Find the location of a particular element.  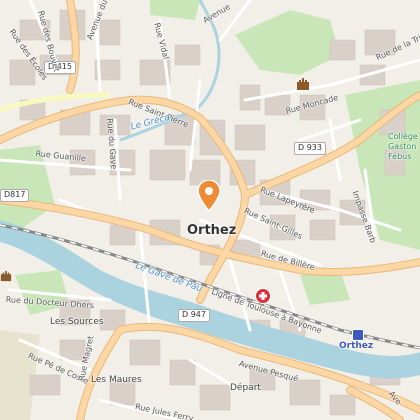

road-shield: D 933 is located at coordinates (310, 148).